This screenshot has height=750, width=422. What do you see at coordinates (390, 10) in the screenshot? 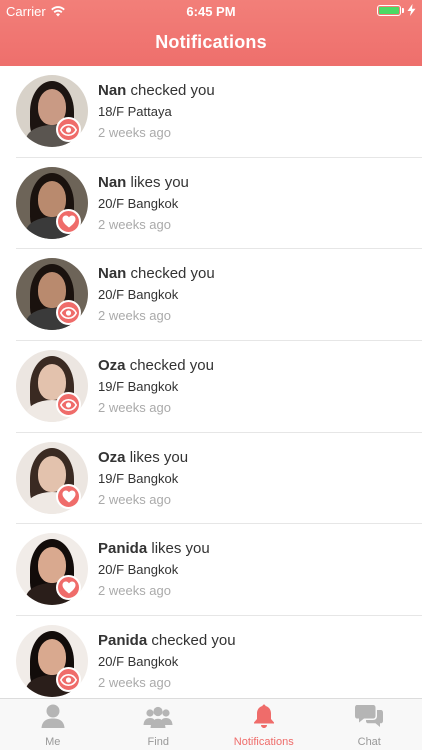
I see `battery-icon` at bounding box center [390, 10].